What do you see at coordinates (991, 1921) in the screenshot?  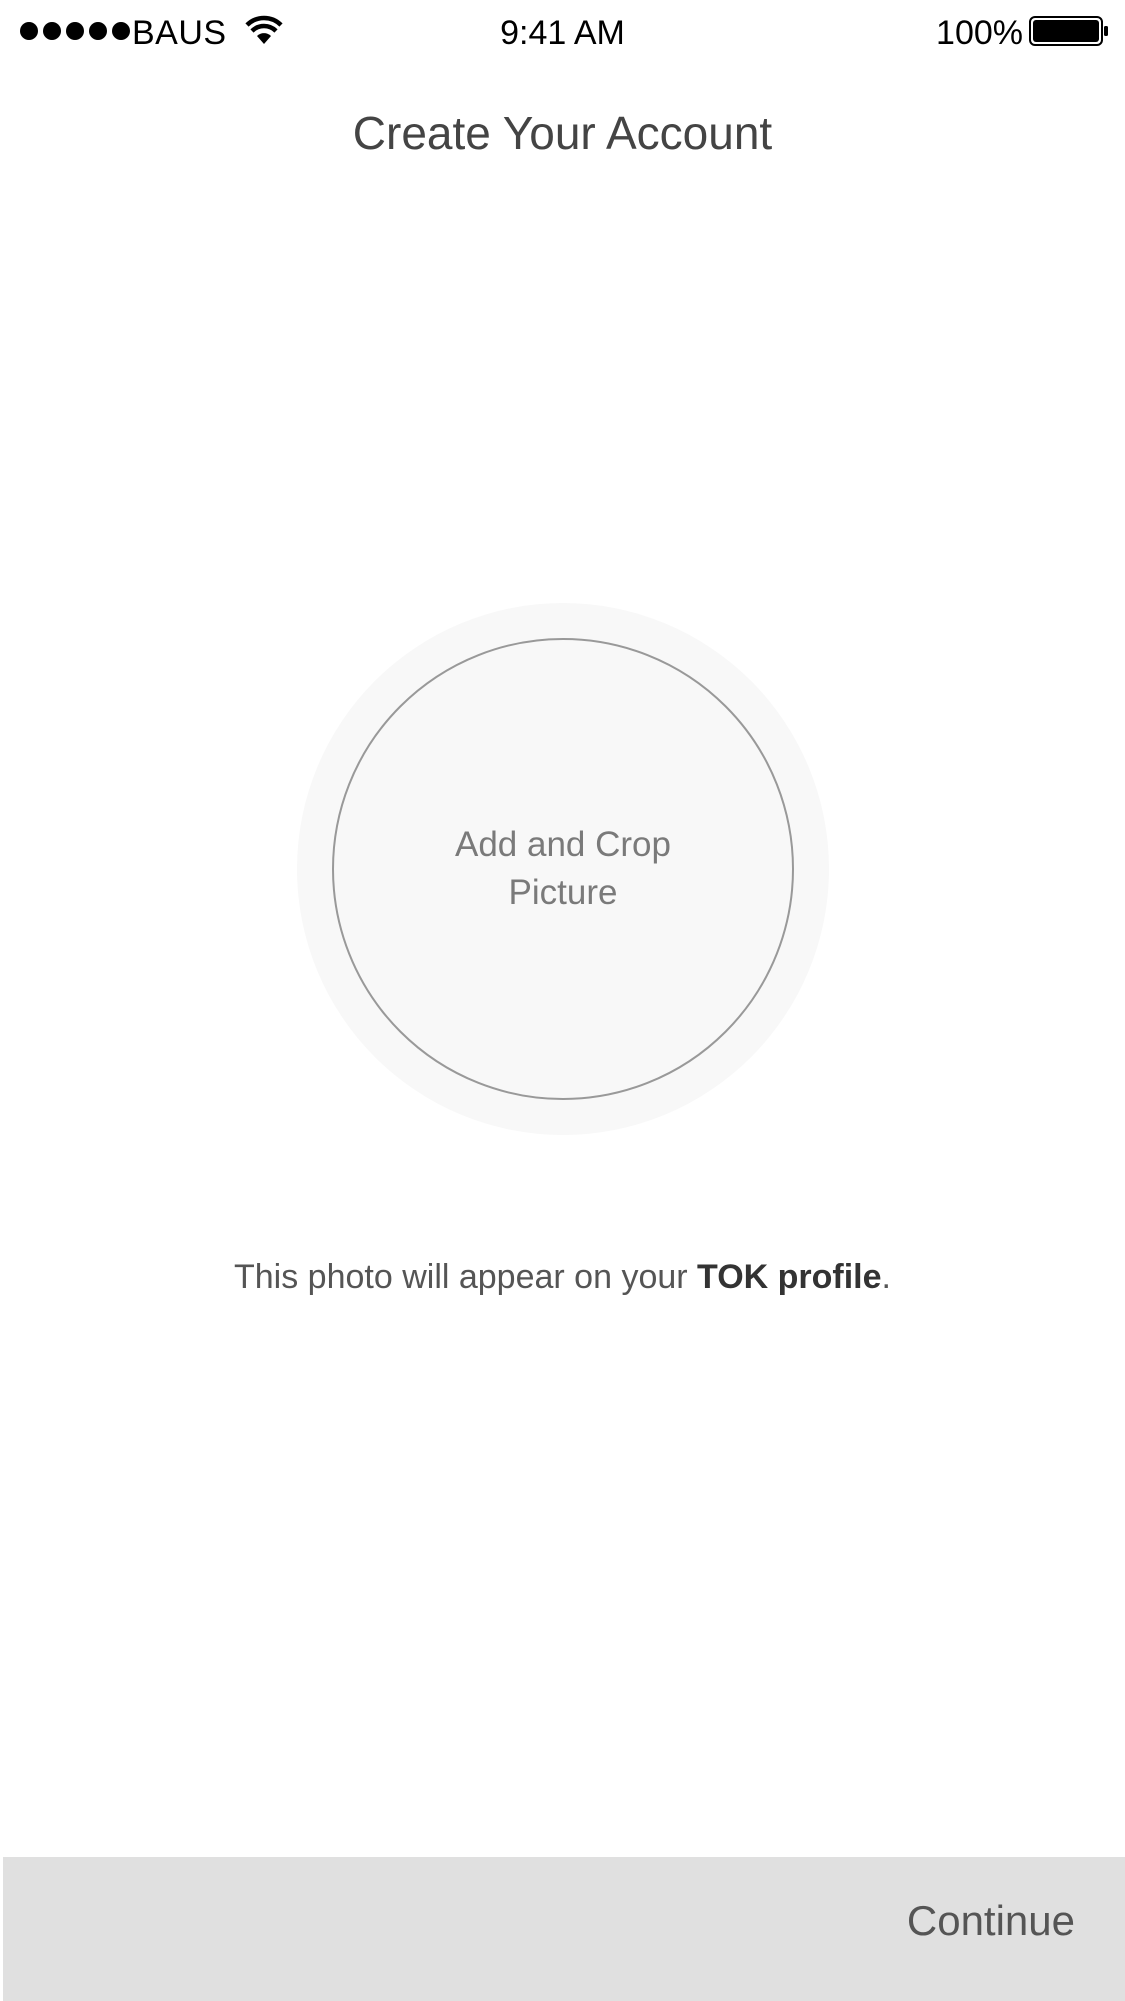 I see `continue-button: Continue` at bounding box center [991, 1921].